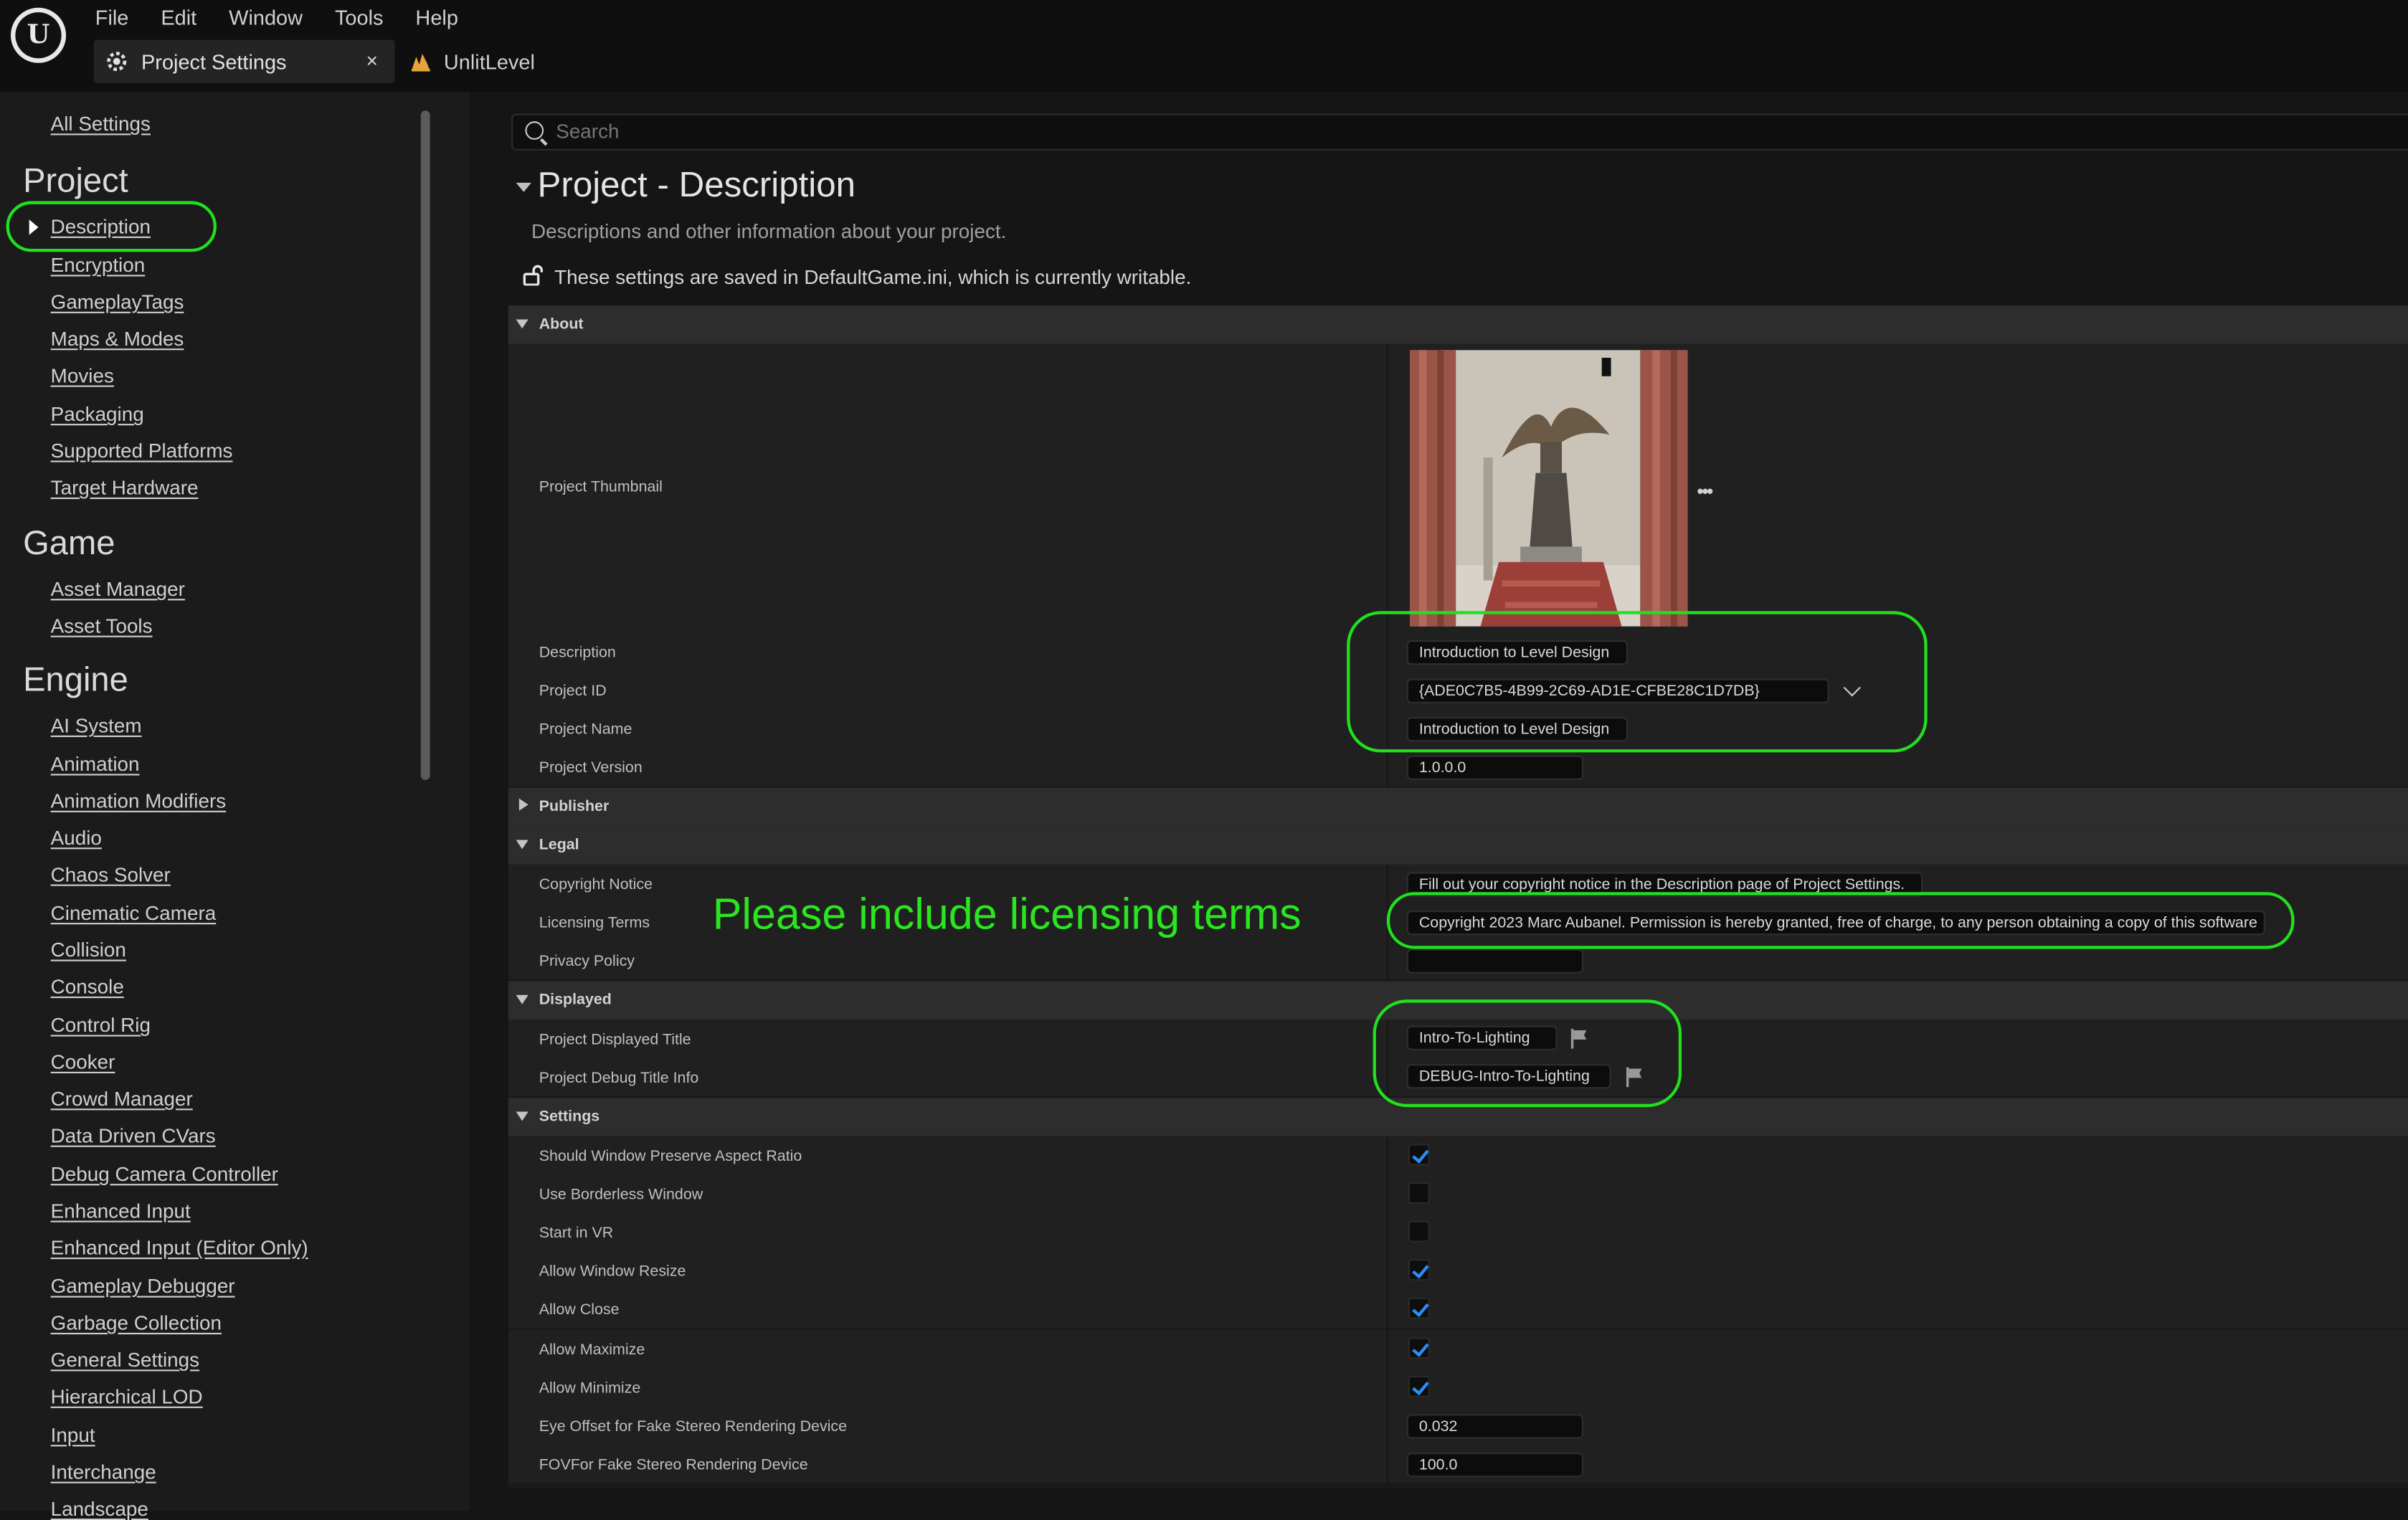  Describe the element at coordinates (125, 487) in the screenshot. I see `sidebar-item-target-hardware: Target Hardware` at that location.